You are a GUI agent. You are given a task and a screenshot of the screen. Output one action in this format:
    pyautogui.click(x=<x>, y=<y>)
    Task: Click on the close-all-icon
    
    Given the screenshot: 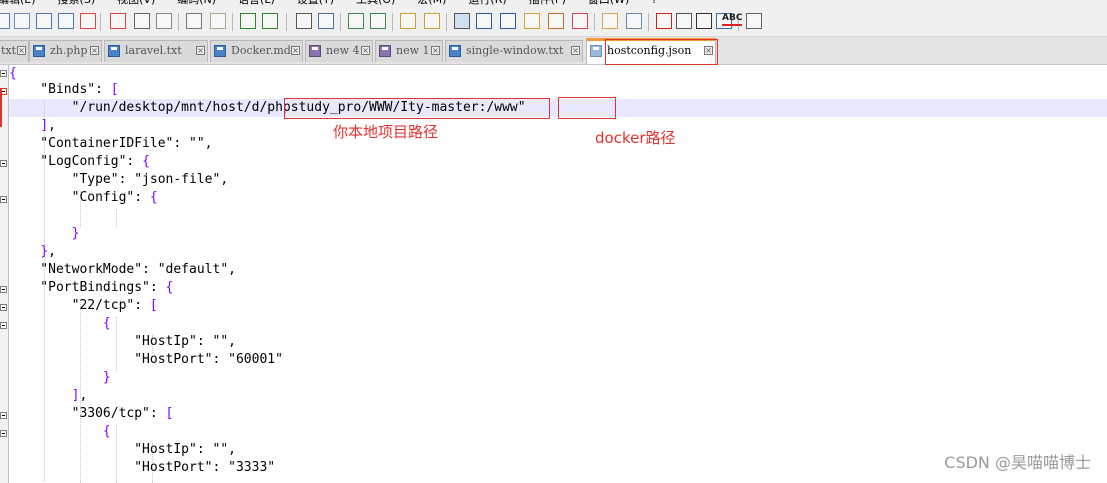 What is the action you would take?
    pyautogui.click(x=118, y=21)
    